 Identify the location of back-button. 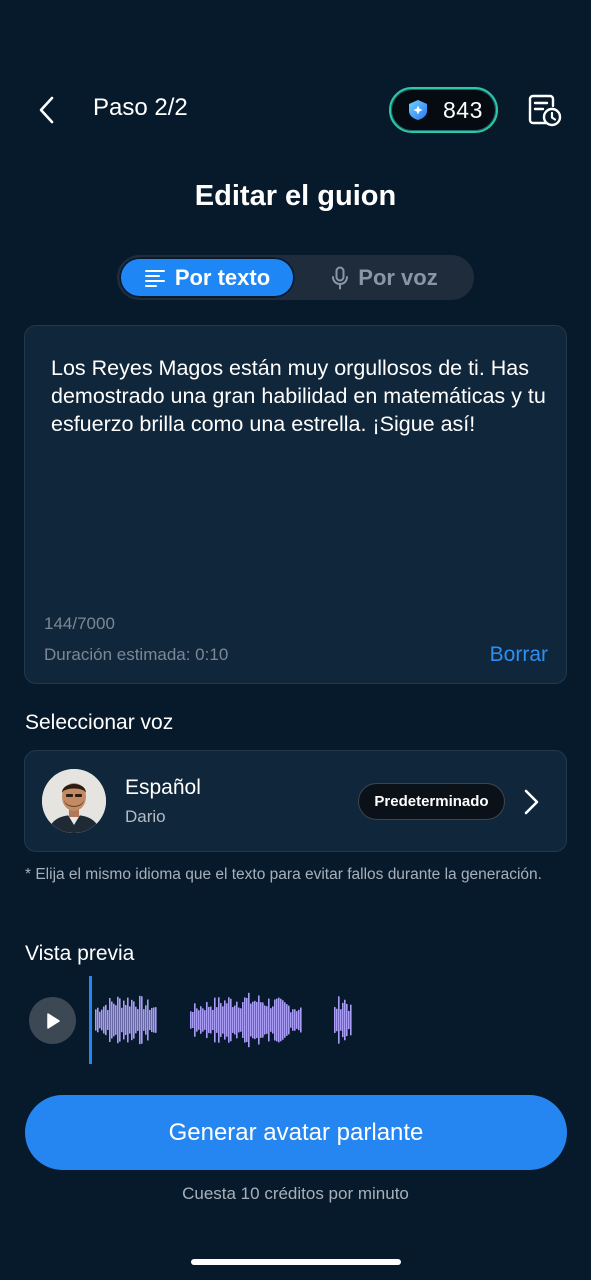
(46, 110).